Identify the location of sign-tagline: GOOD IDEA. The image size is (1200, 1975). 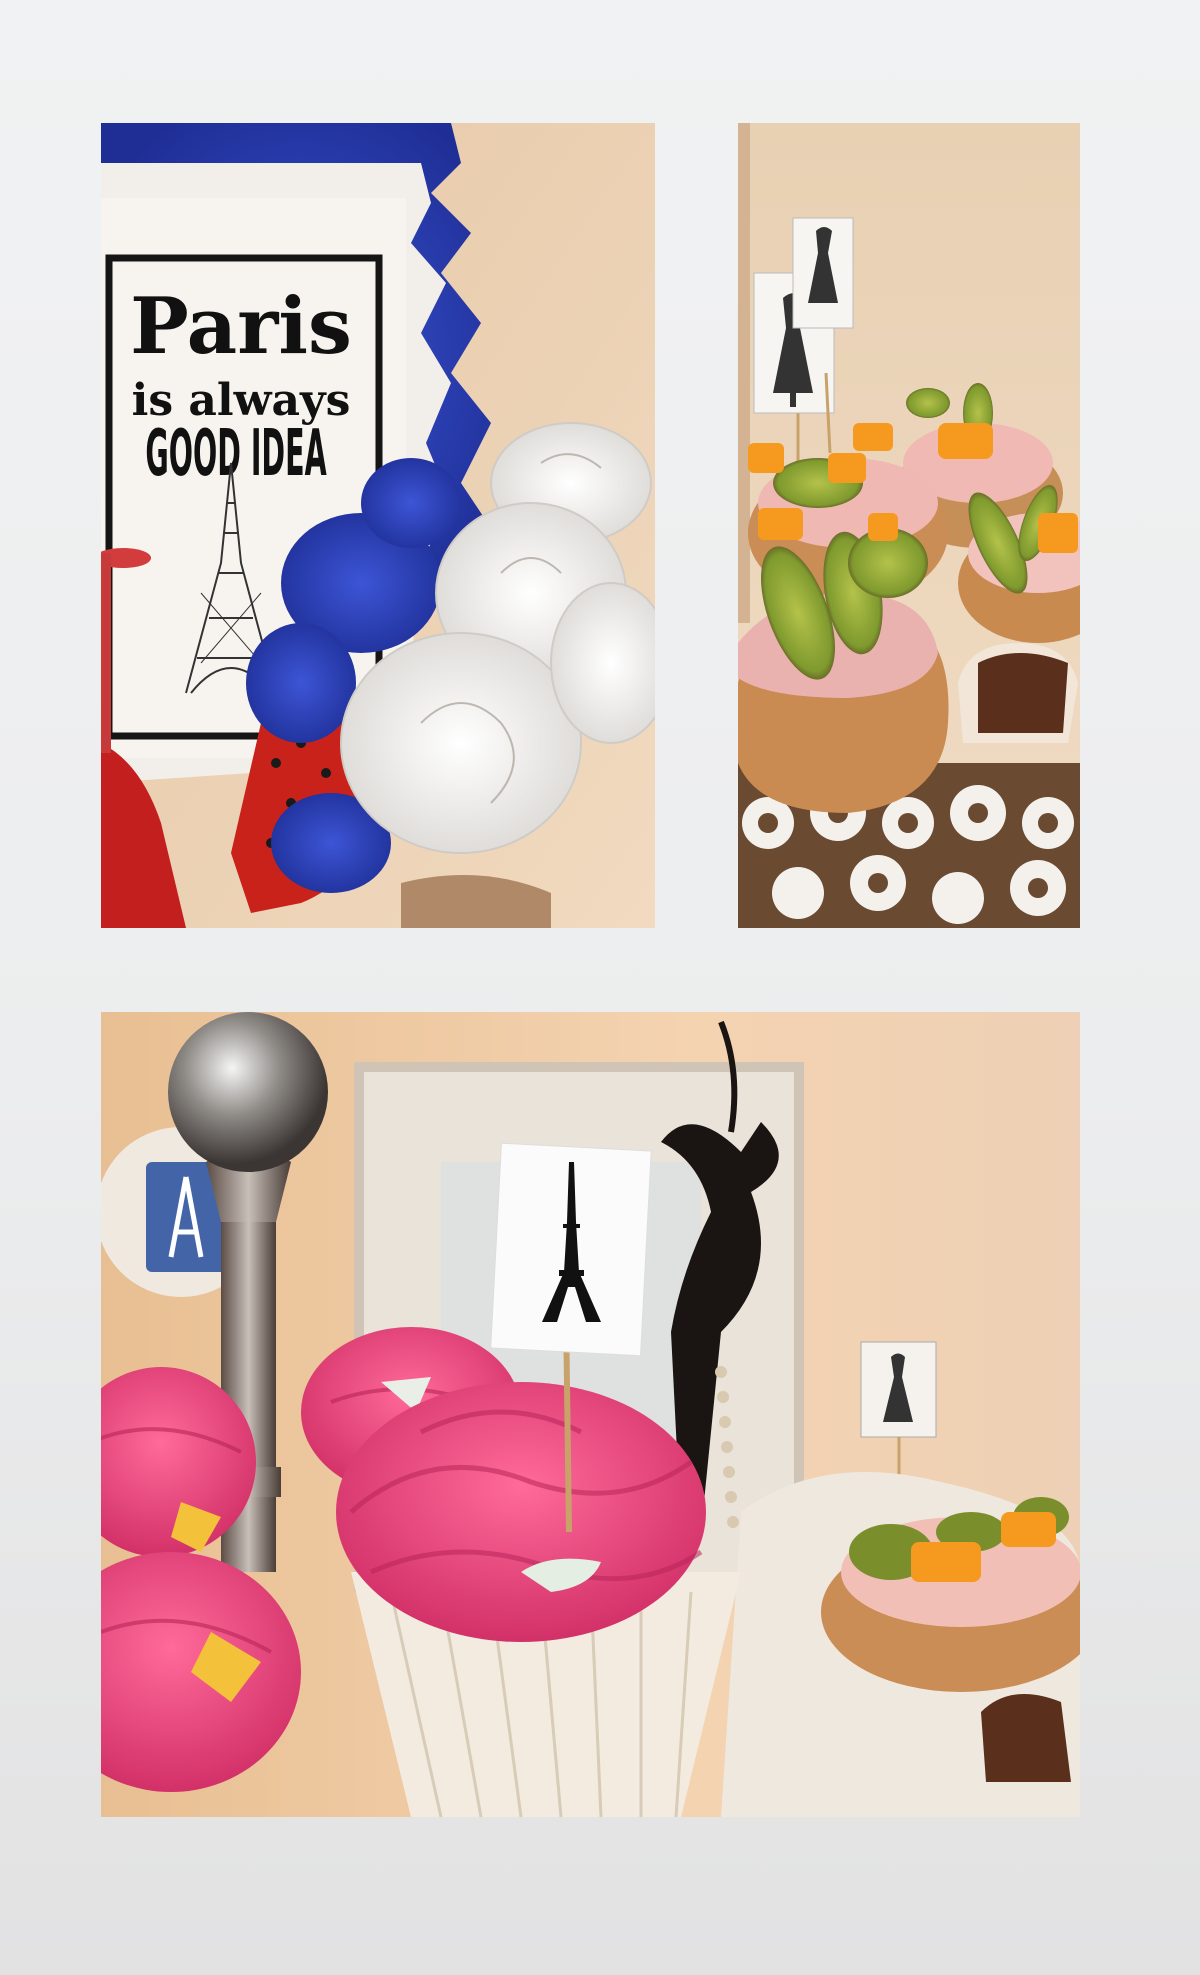
(236, 453).